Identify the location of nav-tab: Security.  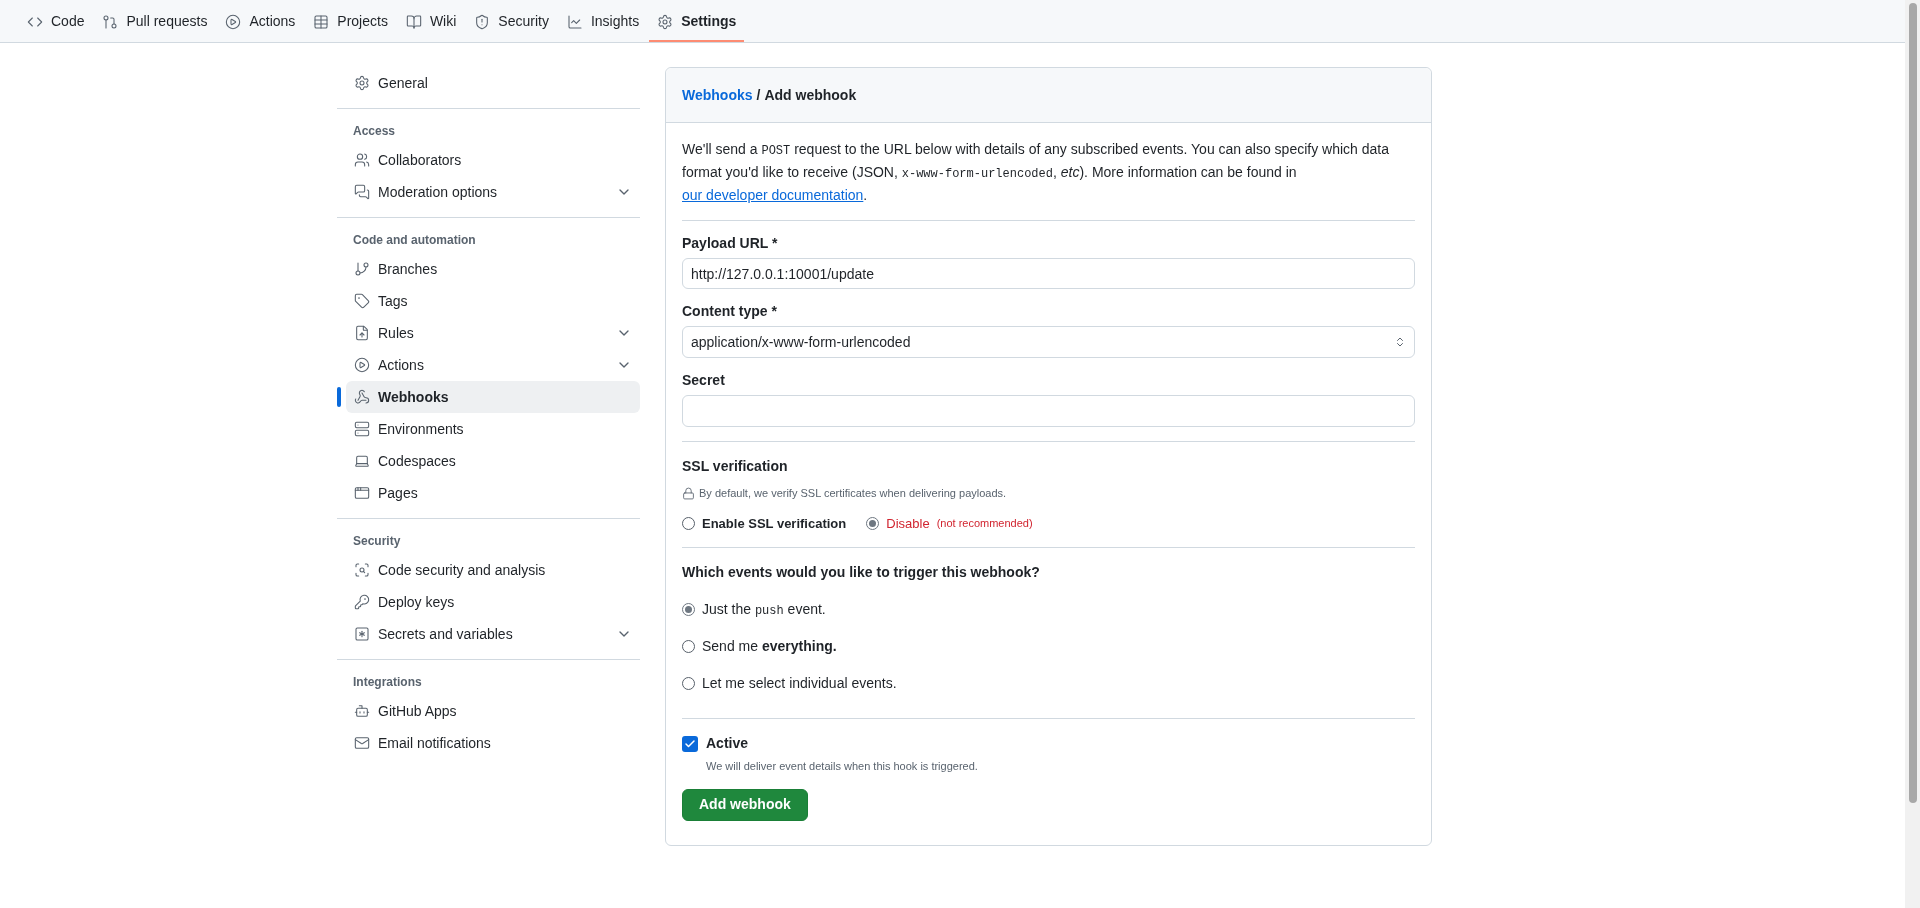
(511, 22).